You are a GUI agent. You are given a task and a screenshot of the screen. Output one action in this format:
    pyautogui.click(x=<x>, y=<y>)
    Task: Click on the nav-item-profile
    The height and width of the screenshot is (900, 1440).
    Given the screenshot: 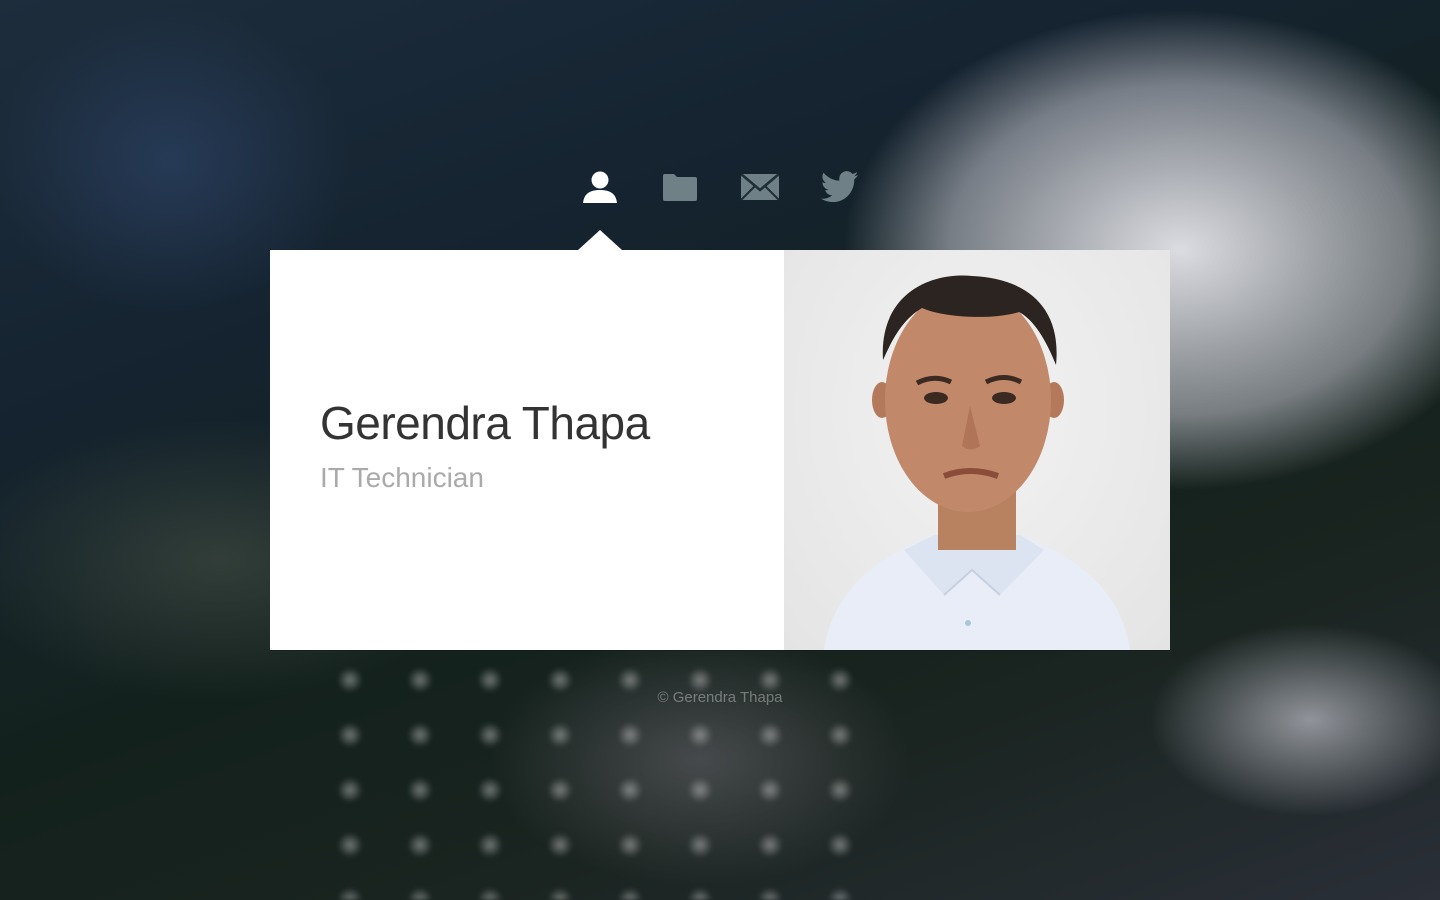 What is the action you would take?
    pyautogui.click(x=600, y=187)
    